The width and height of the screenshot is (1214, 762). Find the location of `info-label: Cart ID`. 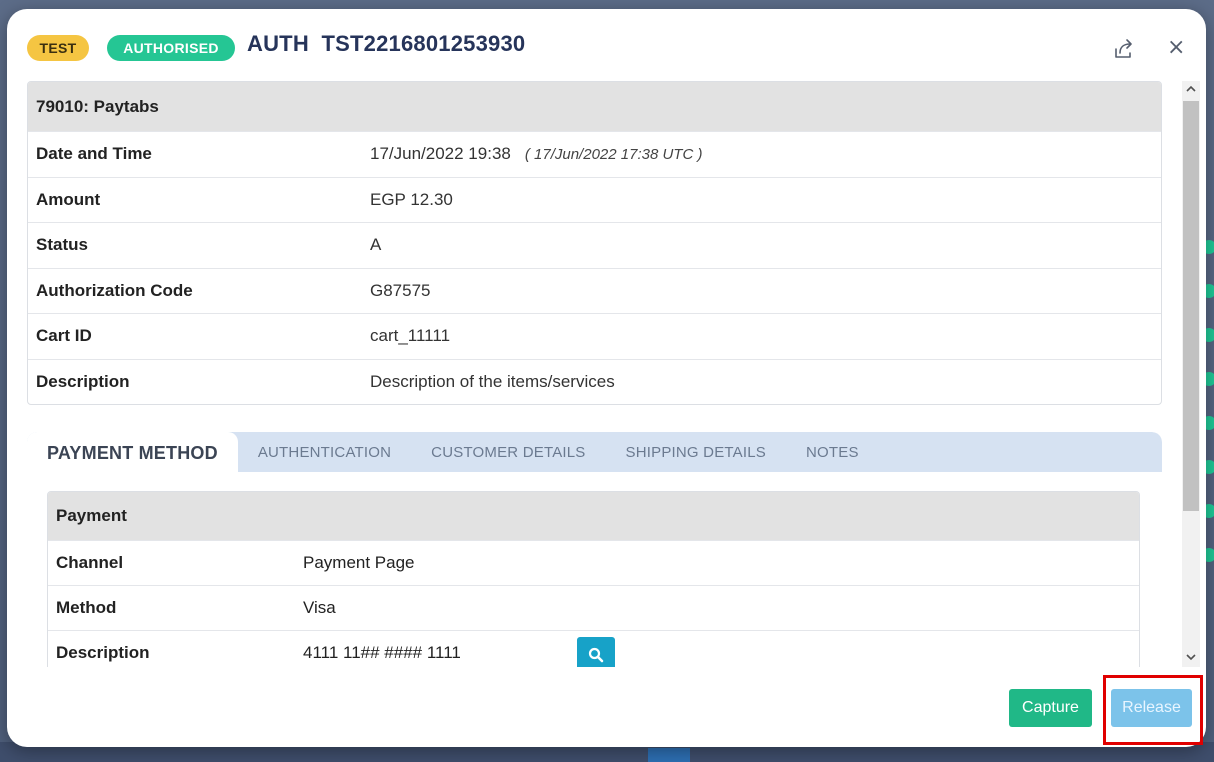

info-label: Cart ID is located at coordinates (64, 336).